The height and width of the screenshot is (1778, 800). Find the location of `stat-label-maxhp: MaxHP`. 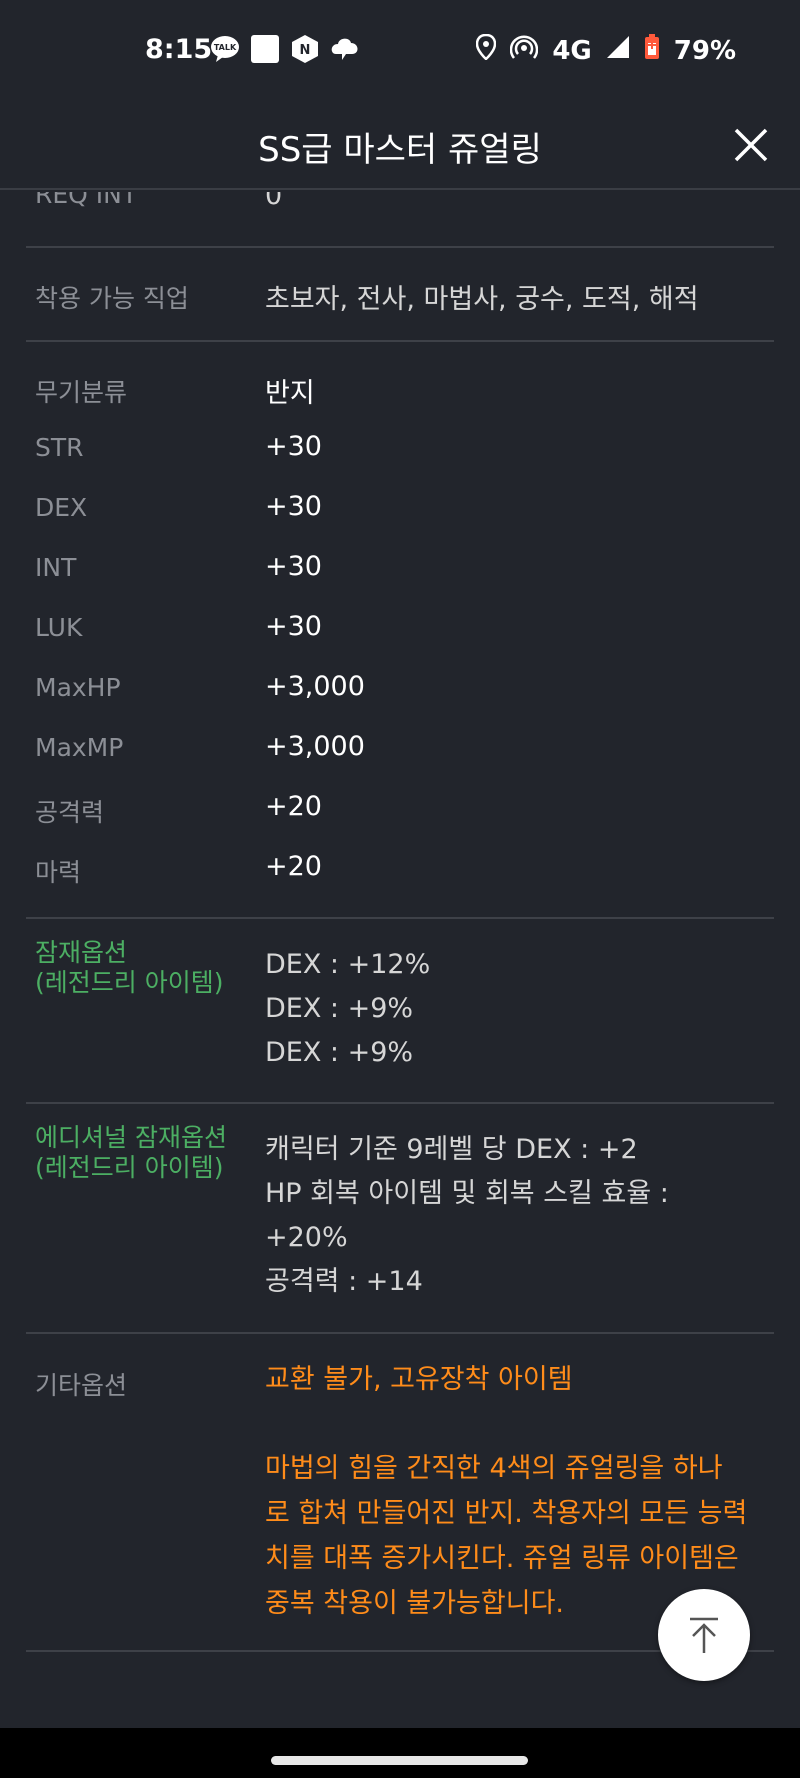

stat-label-maxhp: MaxHP is located at coordinates (78, 687).